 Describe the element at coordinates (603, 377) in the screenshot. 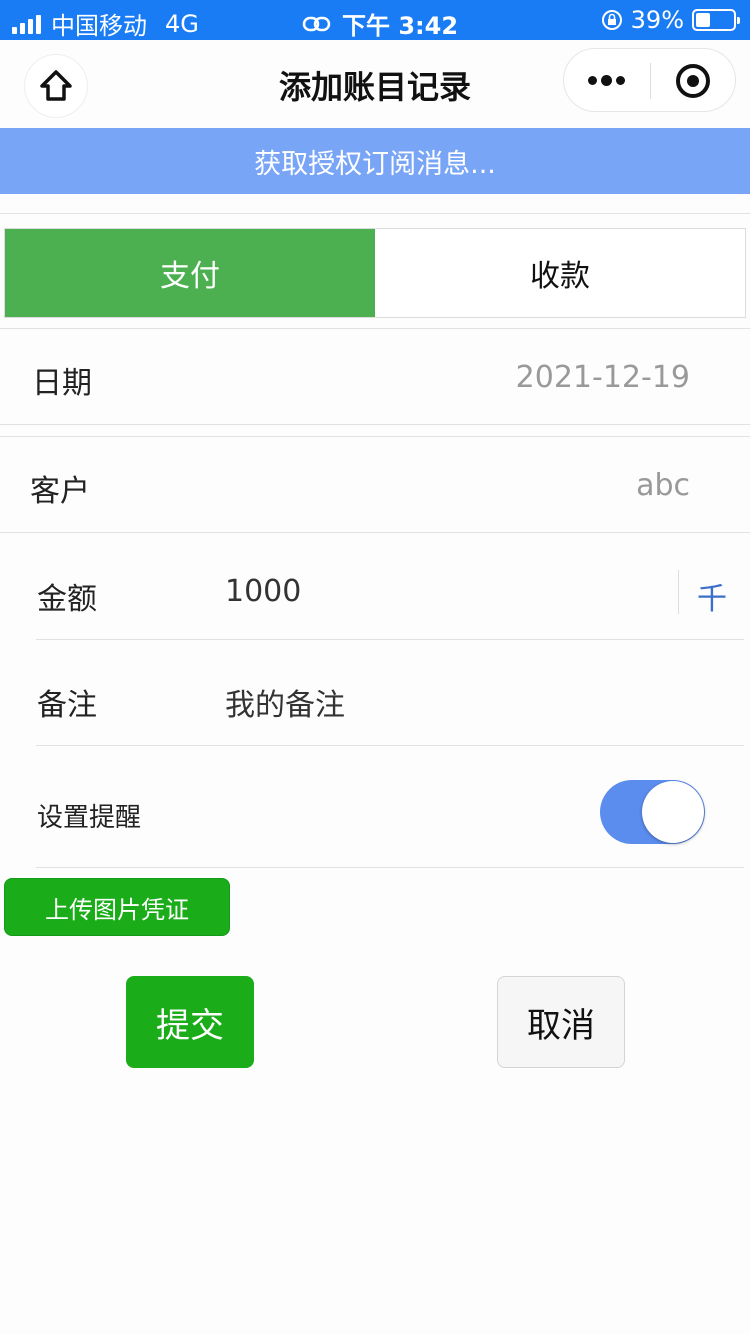

I see `date-picker: 2021-12-19` at that location.